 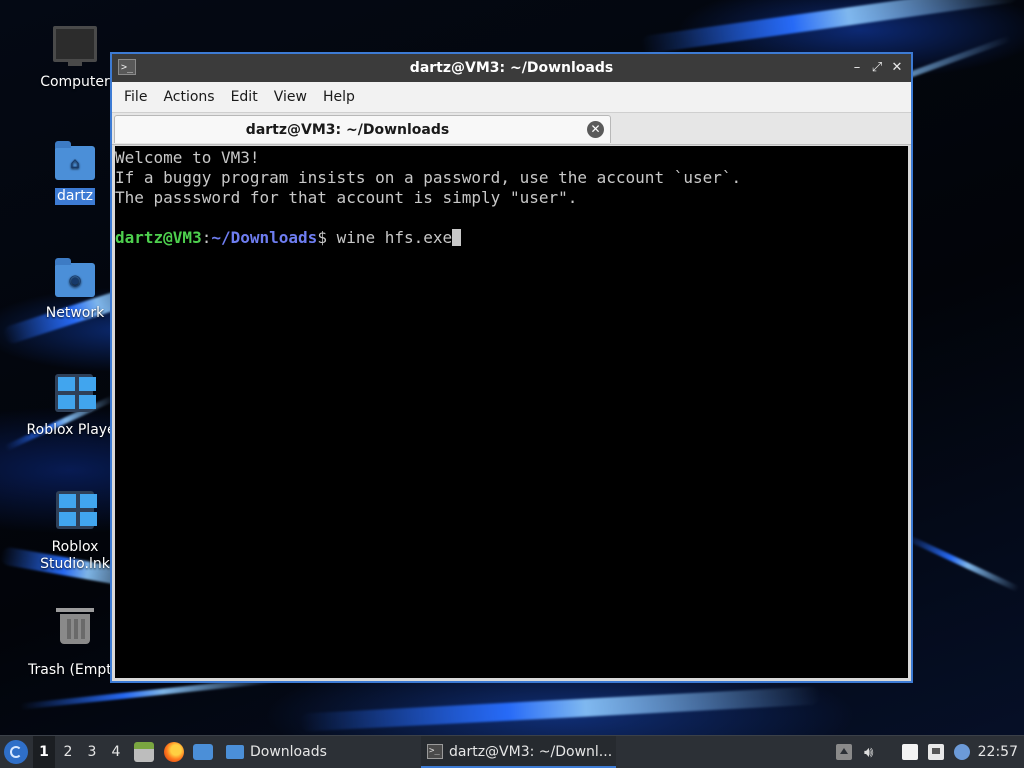 What do you see at coordinates (339, 97) in the screenshot?
I see `menu-help: Help` at bounding box center [339, 97].